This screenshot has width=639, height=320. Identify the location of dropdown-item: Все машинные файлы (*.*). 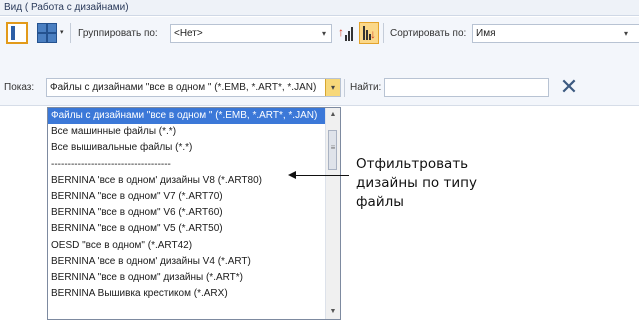
(187, 132).